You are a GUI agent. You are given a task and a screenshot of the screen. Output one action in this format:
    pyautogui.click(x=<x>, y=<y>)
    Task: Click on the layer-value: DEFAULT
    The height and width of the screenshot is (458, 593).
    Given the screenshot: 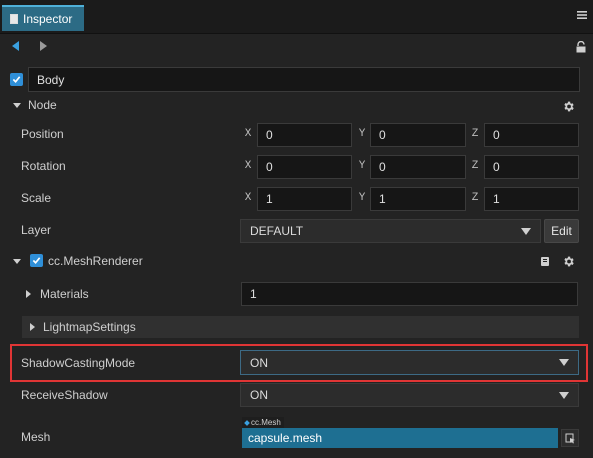 What is the action you would take?
    pyautogui.click(x=277, y=231)
    